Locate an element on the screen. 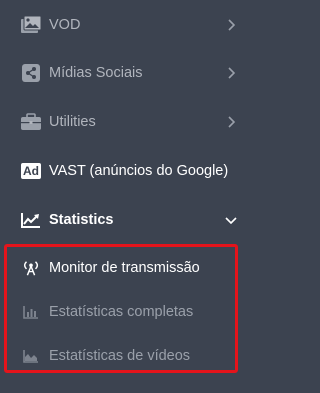 The image size is (320, 393). menu-item-statistics: Statistics is located at coordinates (121, 220).